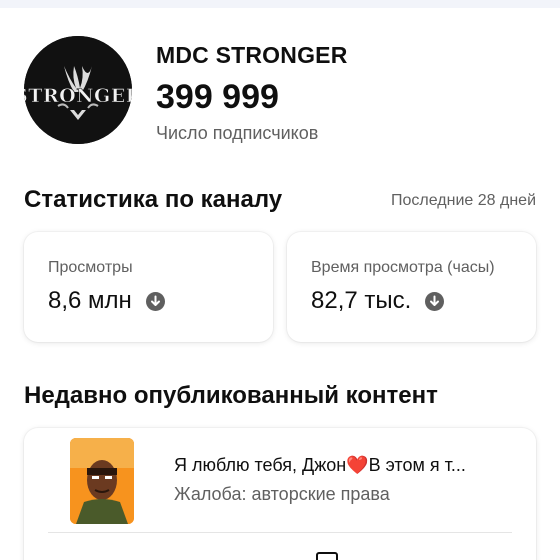  I want to click on views-value-row: 8,6 млн, so click(106, 301).